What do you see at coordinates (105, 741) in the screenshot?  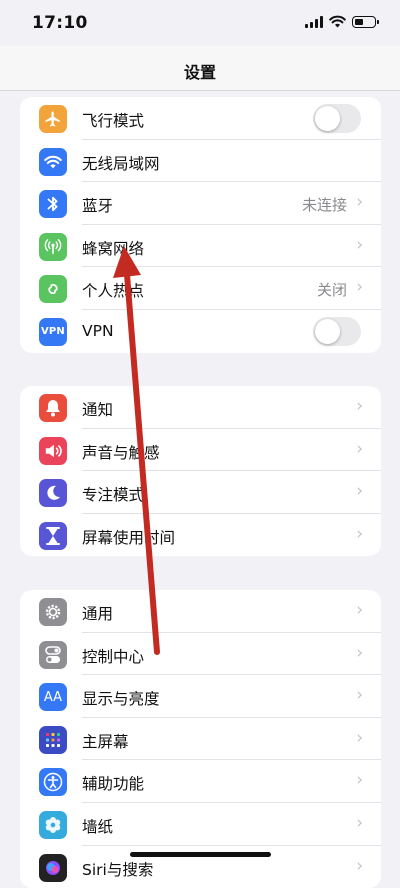 I see `row-label: 主屏幕` at bounding box center [105, 741].